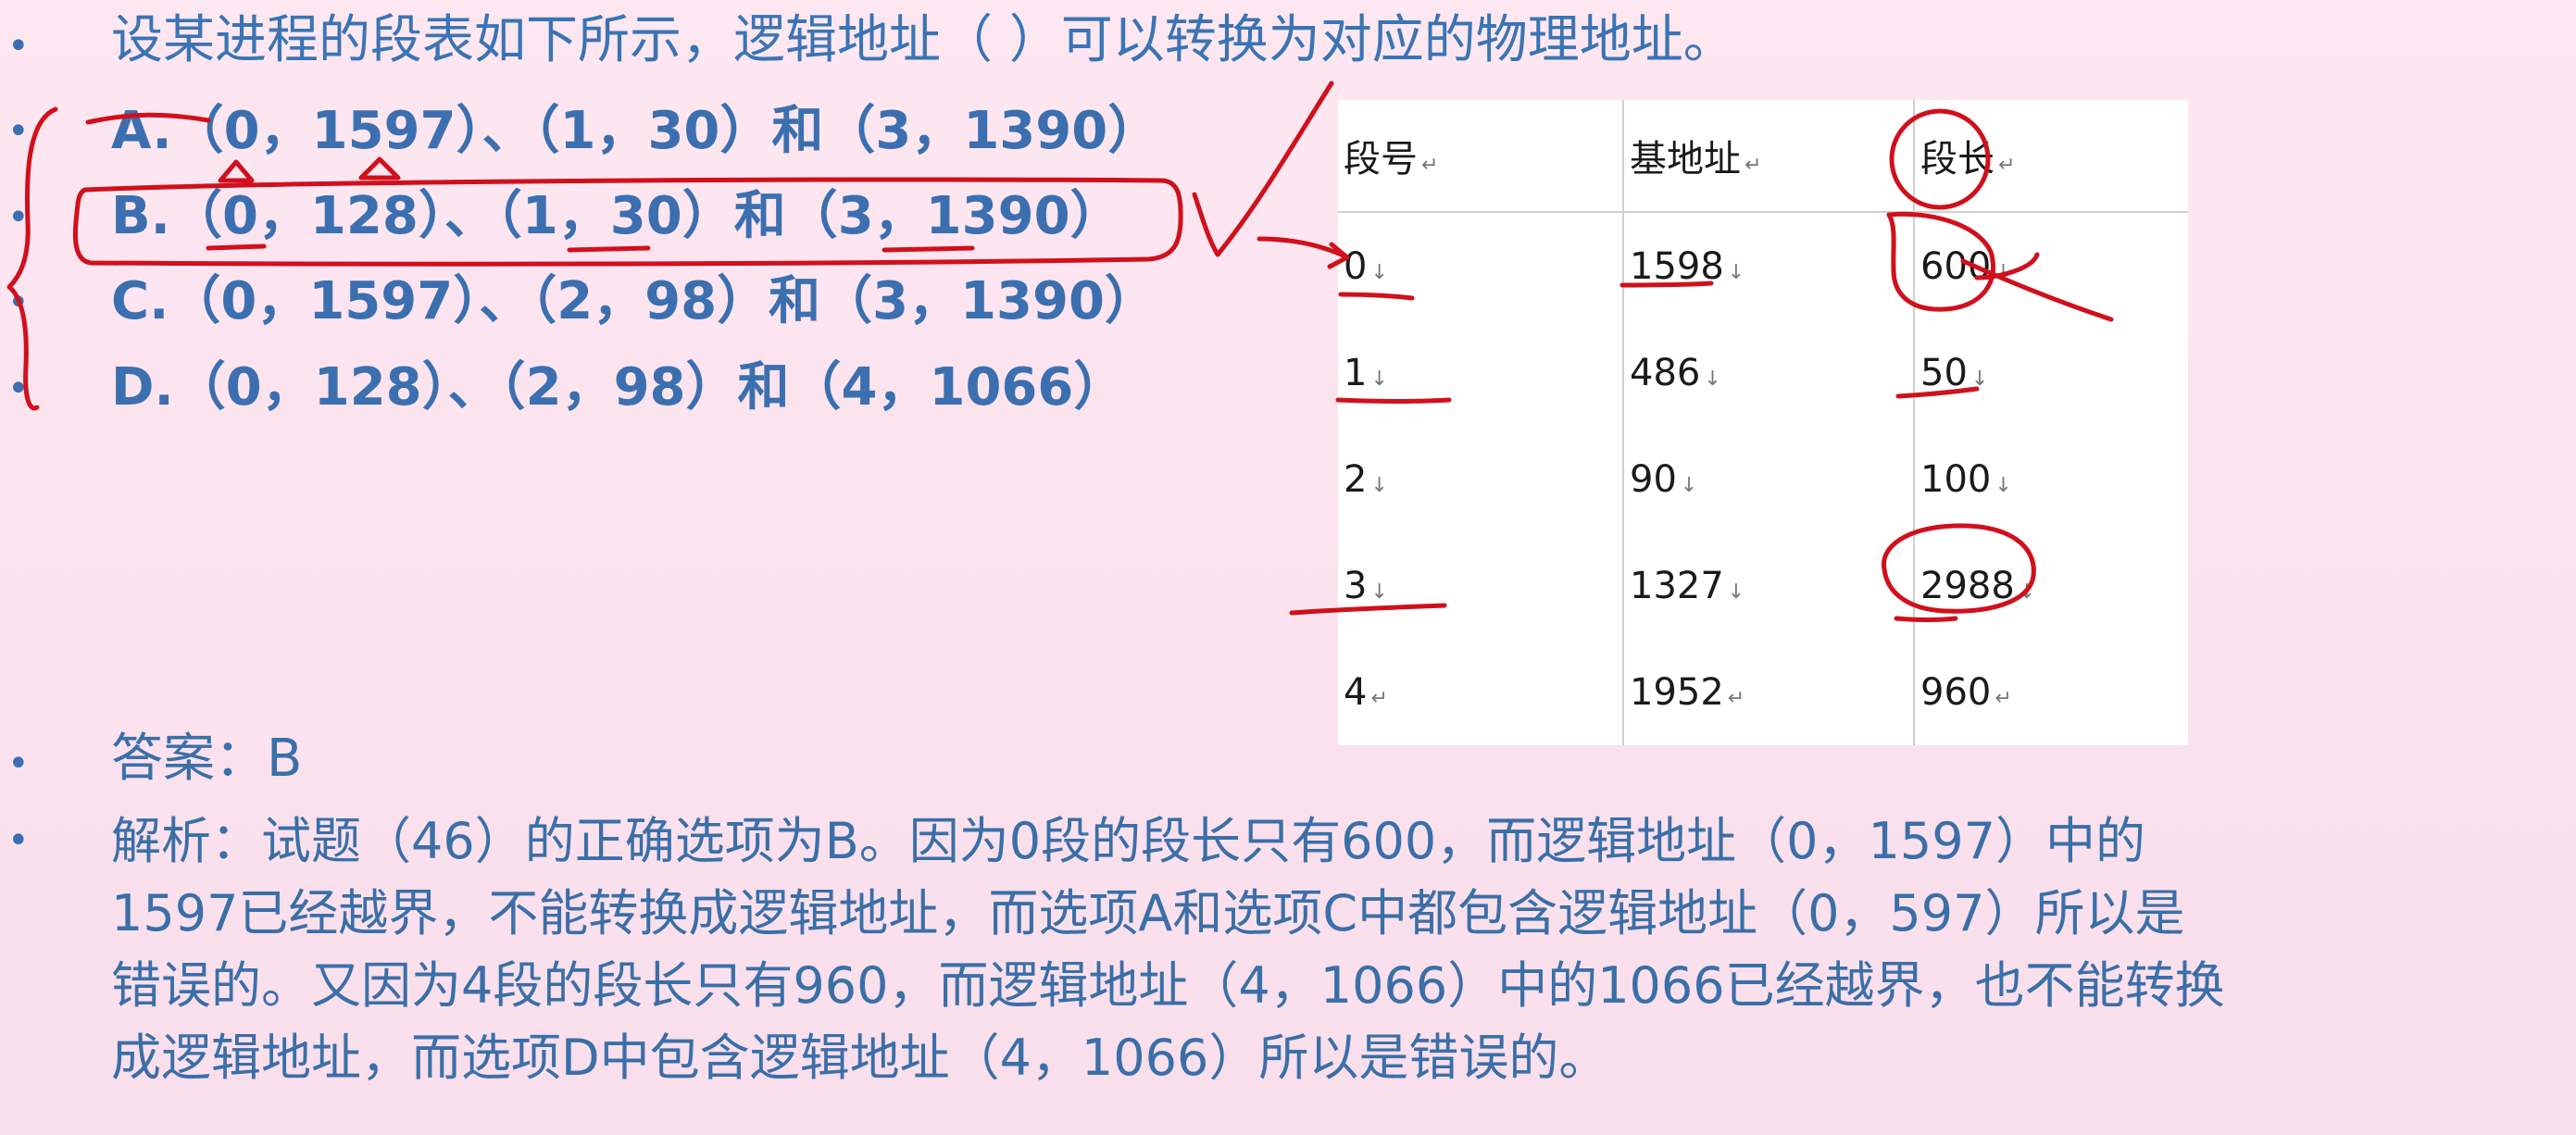 This screenshot has width=2576, height=1135. What do you see at coordinates (1481, 479) in the screenshot?
I see `cell-segment-number: 2 ↓` at bounding box center [1481, 479].